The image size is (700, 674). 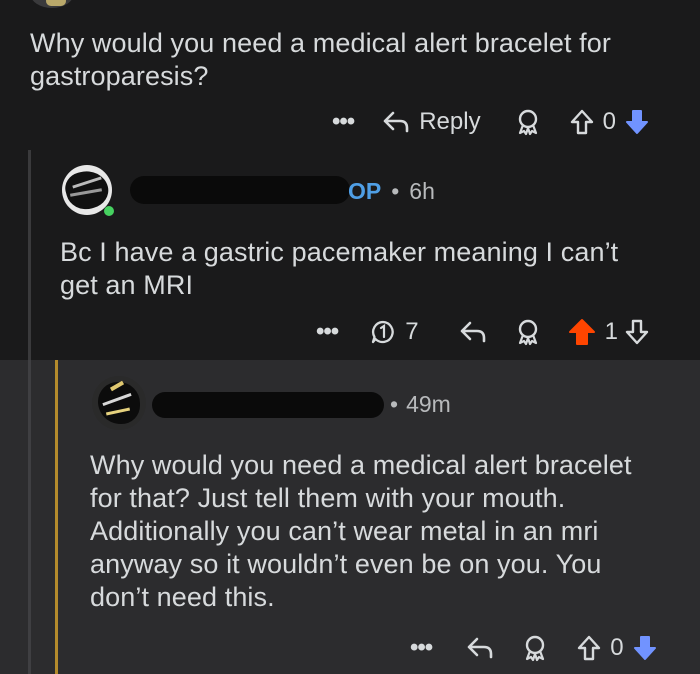 What do you see at coordinates (383, 332) in the screenshot?
I see `chat-bubble-icon` at bounding box center [383, 332].